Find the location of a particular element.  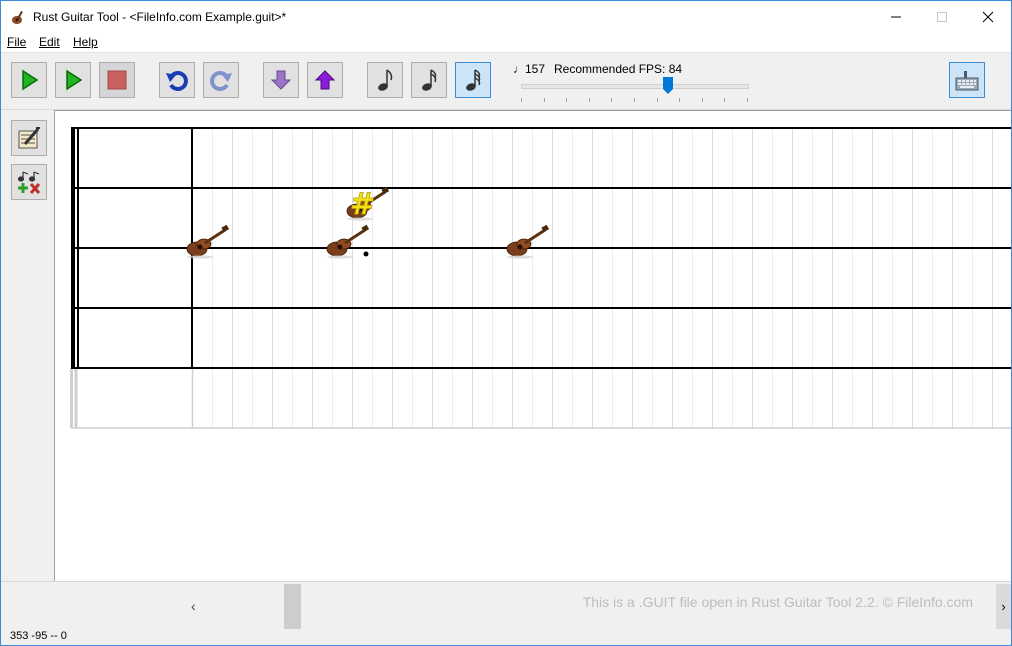

menu-help-label: Help is located at coordinates (85, 42).